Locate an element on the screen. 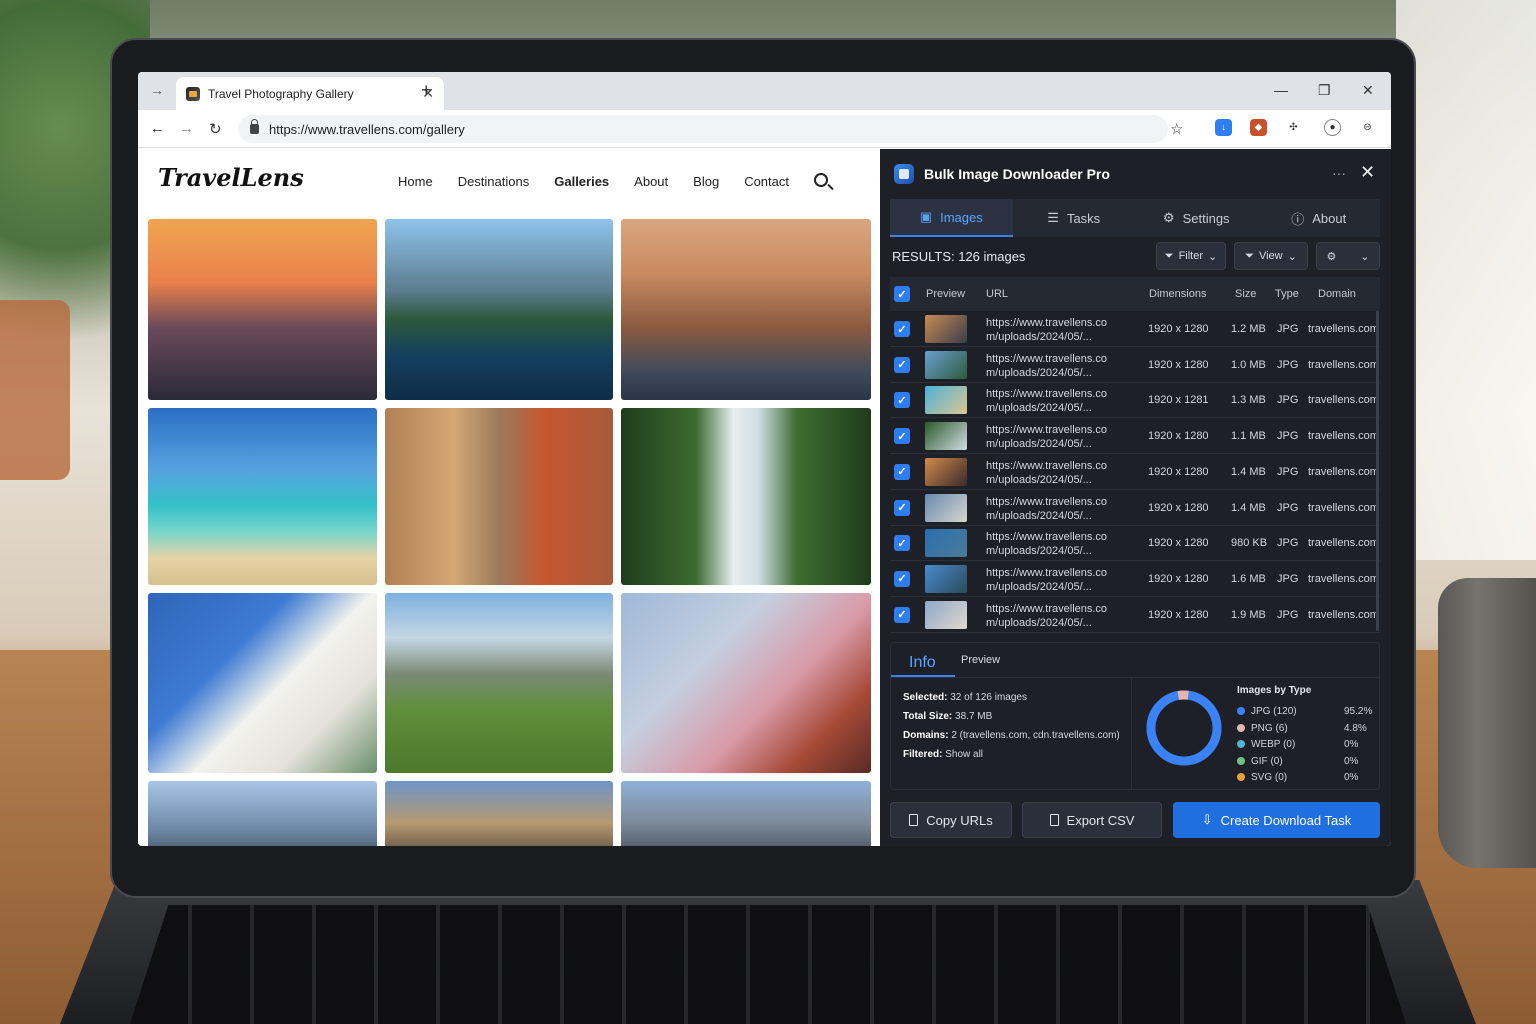 This screenshot has width=1536, height=1024. info-tab-info: Info is located at coordinates (922, 663).